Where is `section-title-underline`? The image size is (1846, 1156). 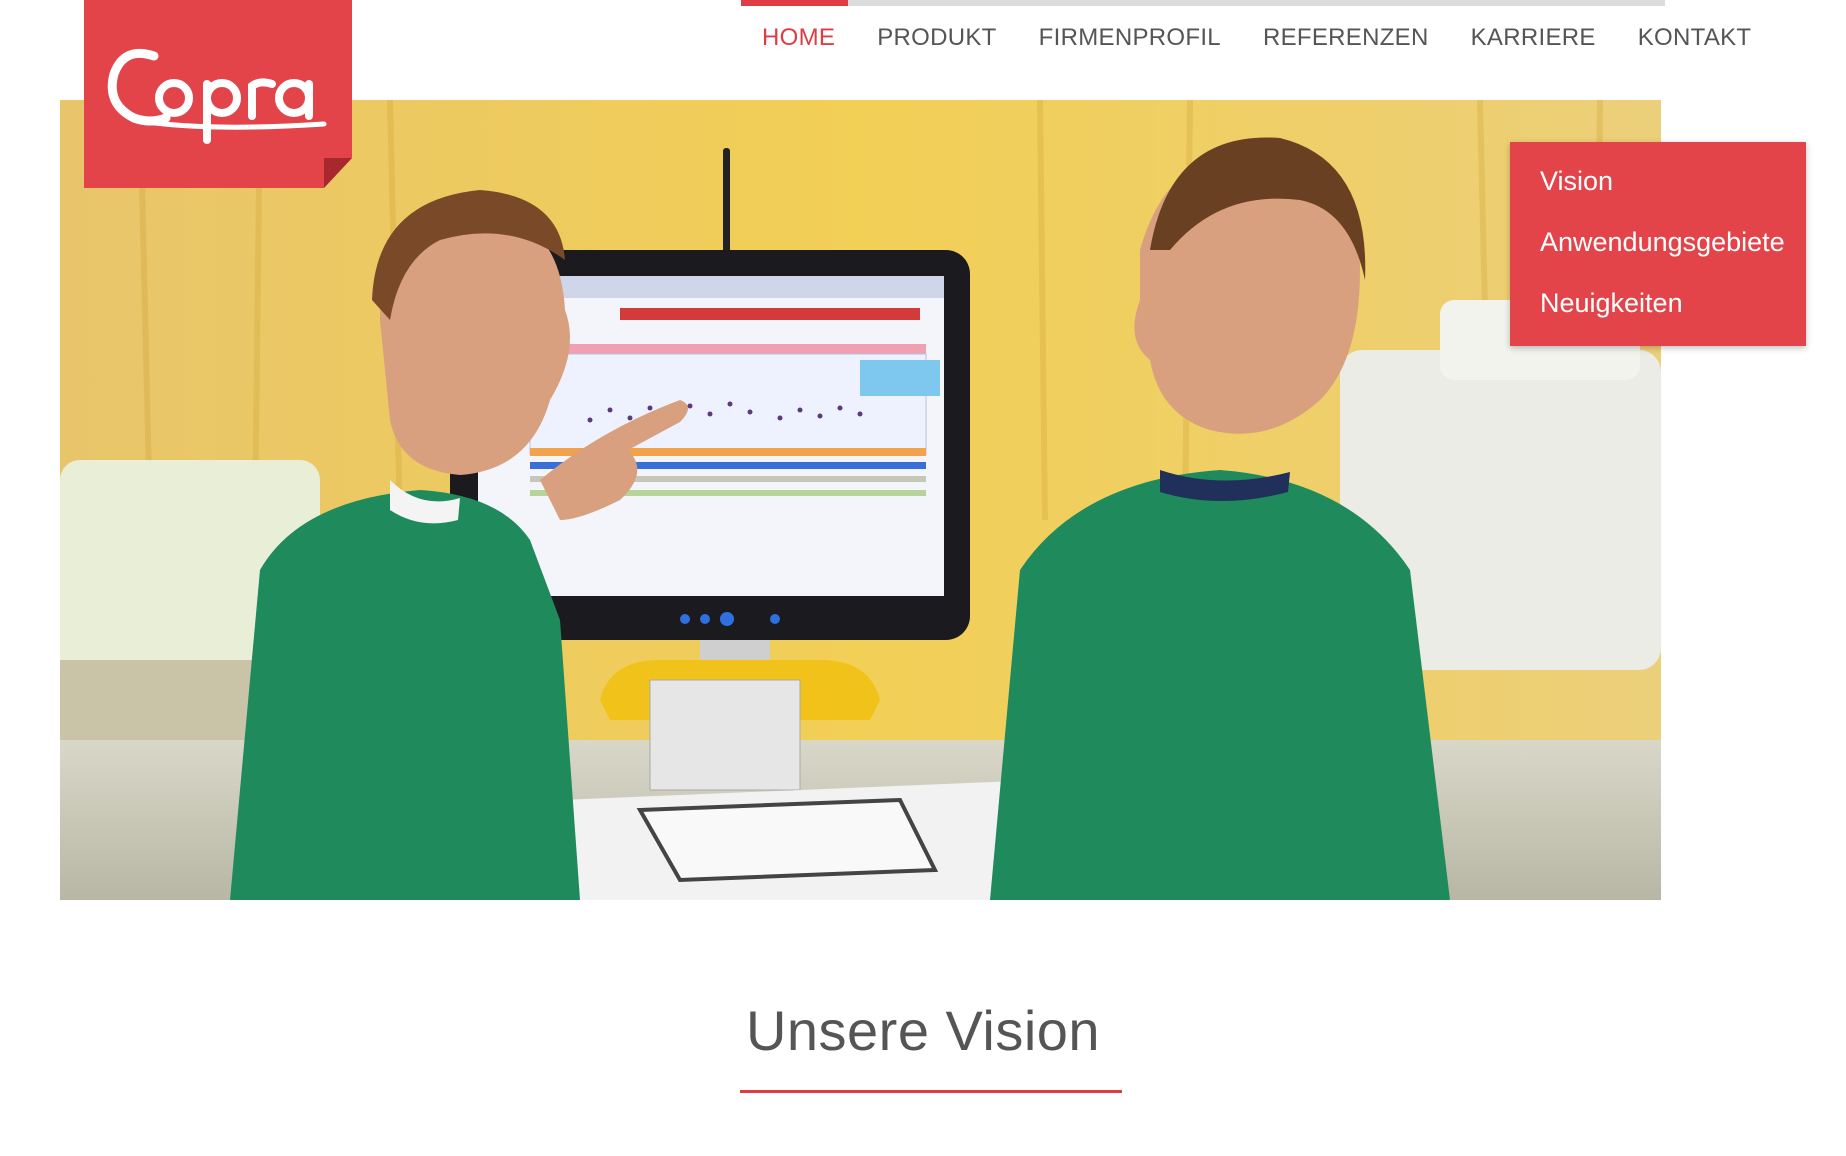
section-title-underline is located at coordinates (931, 1091).